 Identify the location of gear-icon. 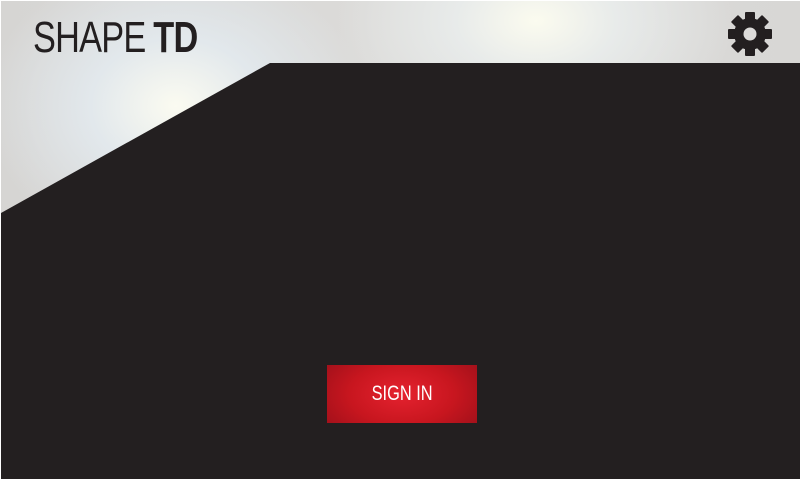
(750, 34).